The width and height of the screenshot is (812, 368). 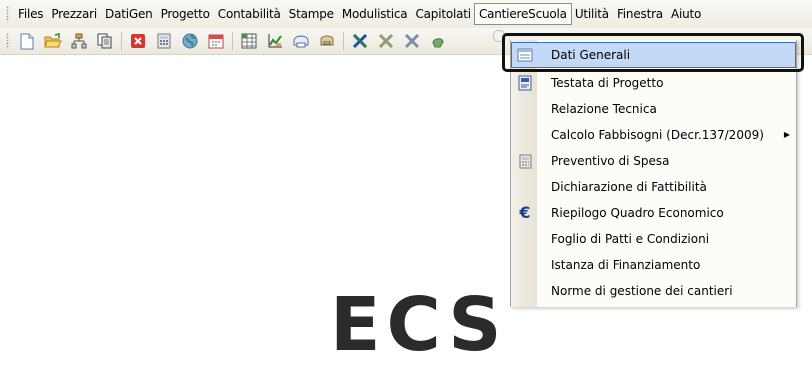 What do you see at coordinates (525, 212) in the screenshot?
I see `euro-icon: €` at bounding box center [525, 212].